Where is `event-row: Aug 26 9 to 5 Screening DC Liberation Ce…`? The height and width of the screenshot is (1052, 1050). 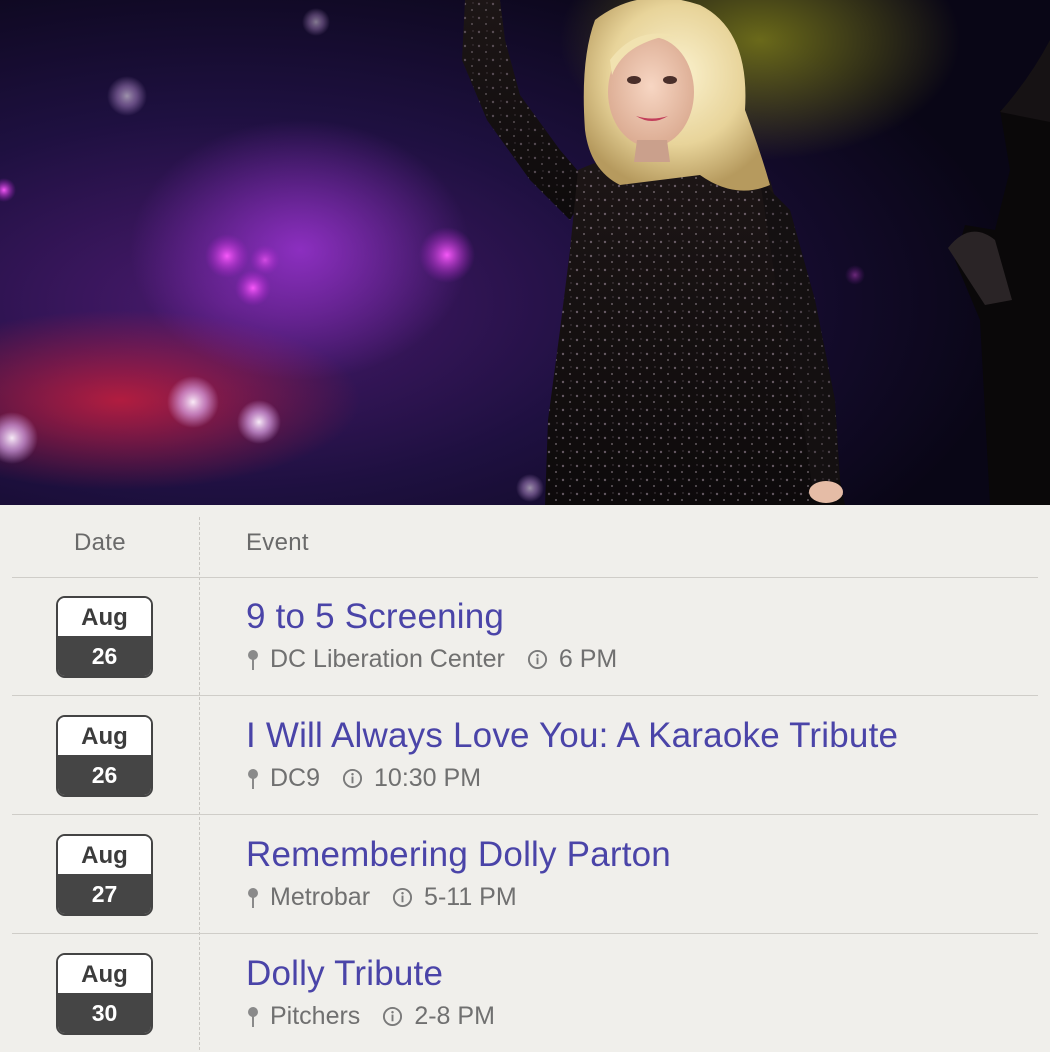 event-row: Aug 26 9 to 5 Screening DC Liberation Ce… is located at coordinates (525, 636).